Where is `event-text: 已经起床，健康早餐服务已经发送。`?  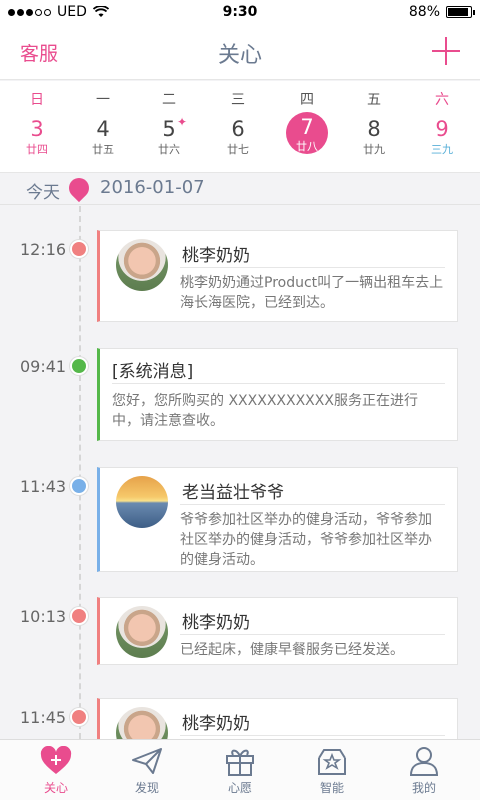
event-text: 已经起床，健康早餐服务已经发送。 is located at coordinates (292, 650).